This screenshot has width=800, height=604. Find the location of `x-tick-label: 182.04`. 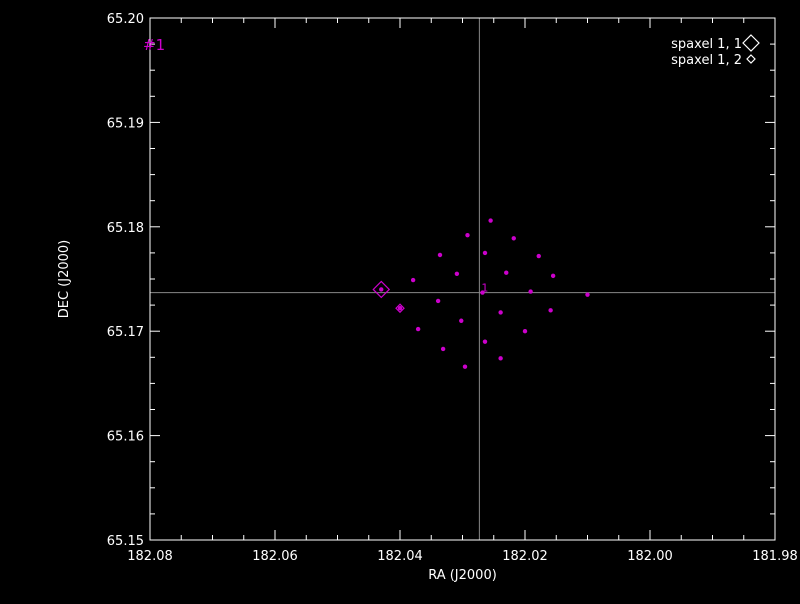

x-tick-label: 182.04 is located at coordinates (400, 556).